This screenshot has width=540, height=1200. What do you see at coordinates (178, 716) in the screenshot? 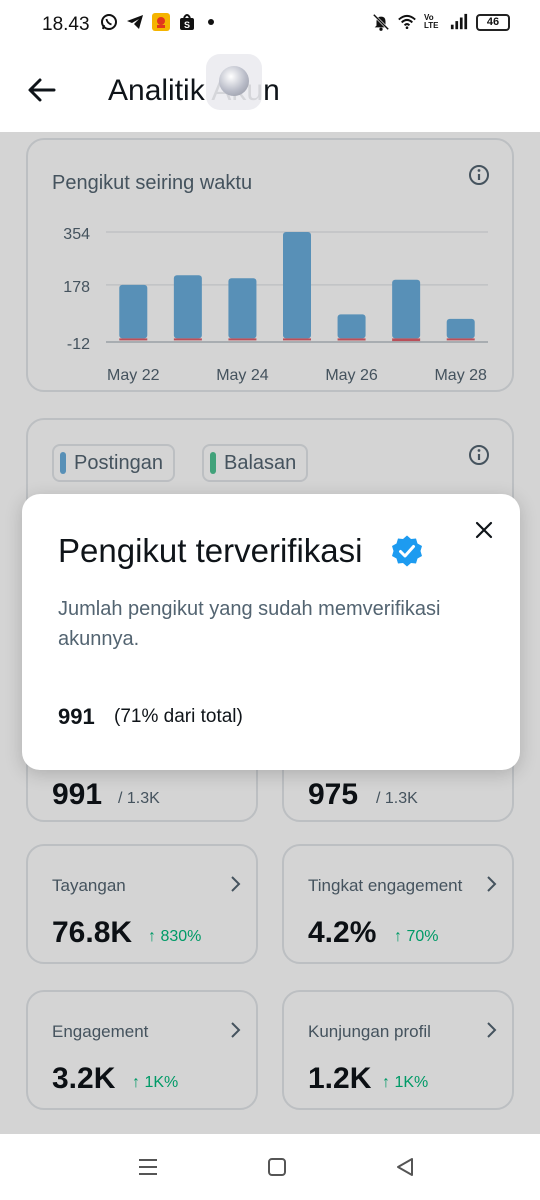
I see `verified-percent: (71% dari total)` at bounding box center [178, 716].